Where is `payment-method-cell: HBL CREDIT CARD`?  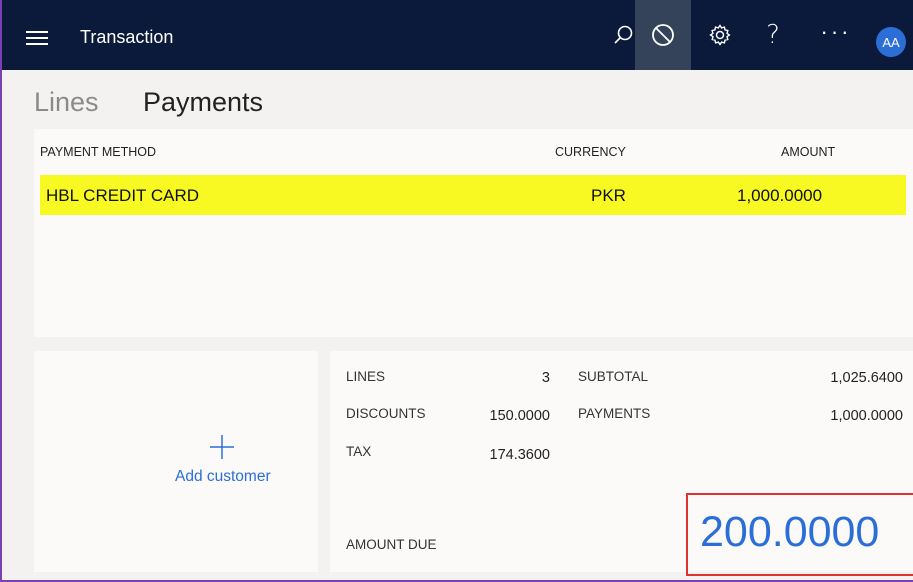 payment-method-cell: HBL CREDIT CARD is located at coordinates (123, 195).